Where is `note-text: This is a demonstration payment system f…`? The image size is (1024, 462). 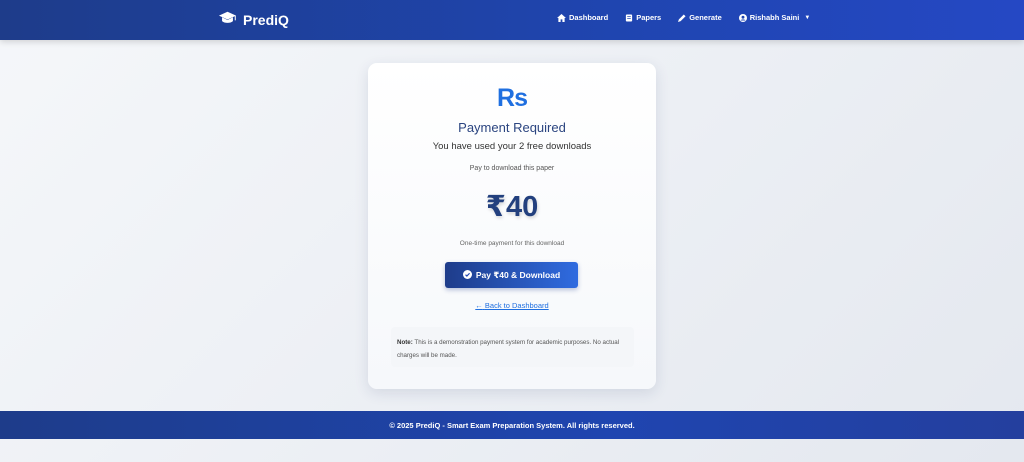 note-text: This is a demonstration payment system f… is located at coordinates (508, 349).